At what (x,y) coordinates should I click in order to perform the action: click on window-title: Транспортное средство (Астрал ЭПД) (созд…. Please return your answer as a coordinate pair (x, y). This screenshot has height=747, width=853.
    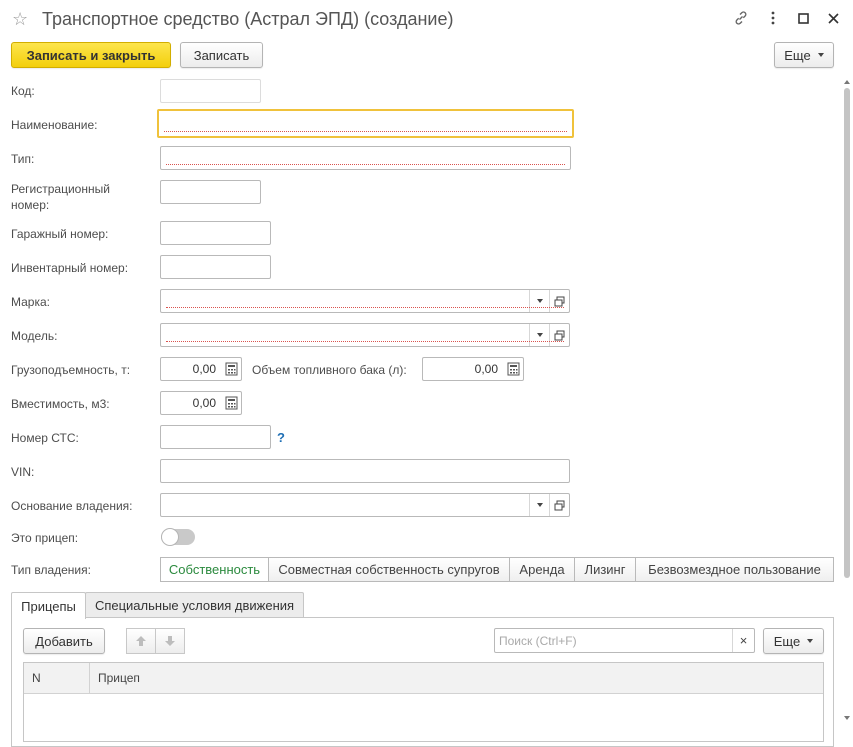
    Looking at the image, I should click on (248, 19).